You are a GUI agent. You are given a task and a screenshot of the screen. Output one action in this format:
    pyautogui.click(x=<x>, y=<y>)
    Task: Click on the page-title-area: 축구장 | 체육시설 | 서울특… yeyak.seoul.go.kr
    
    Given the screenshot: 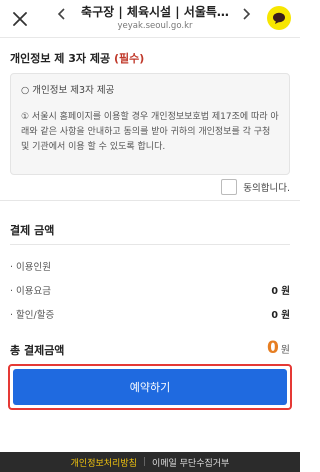 What is the action you would take?
    pyautogui.click(x=155, y=17)
    